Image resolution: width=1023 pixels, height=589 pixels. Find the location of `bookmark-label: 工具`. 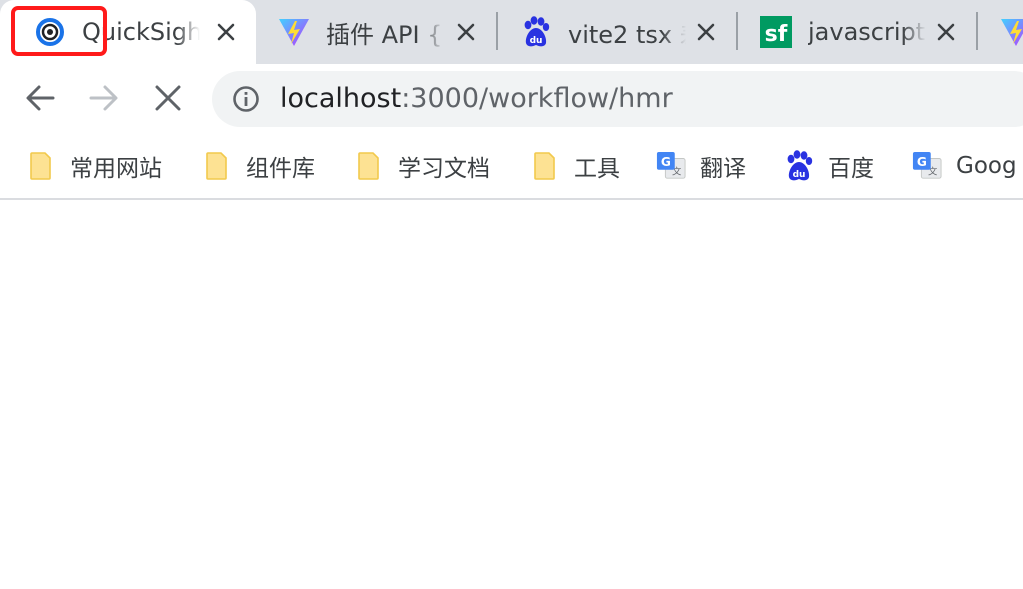

bookmark-label: 工具 is located at coordinates (597, 169).